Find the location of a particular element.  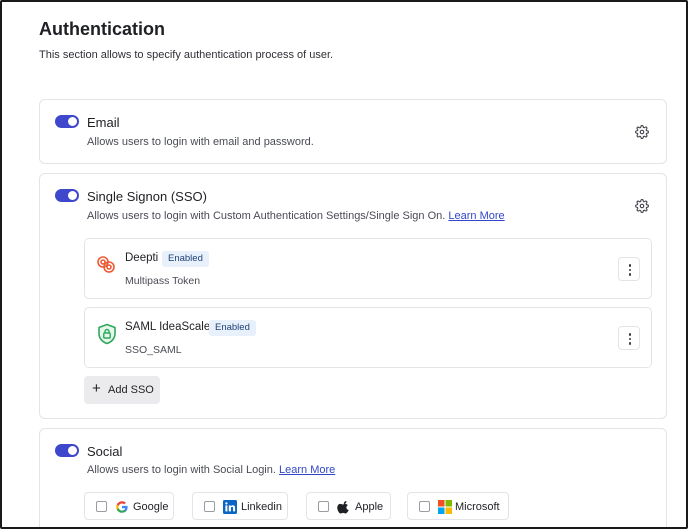

page-title: Authentication is located at coordinates (102, 29).